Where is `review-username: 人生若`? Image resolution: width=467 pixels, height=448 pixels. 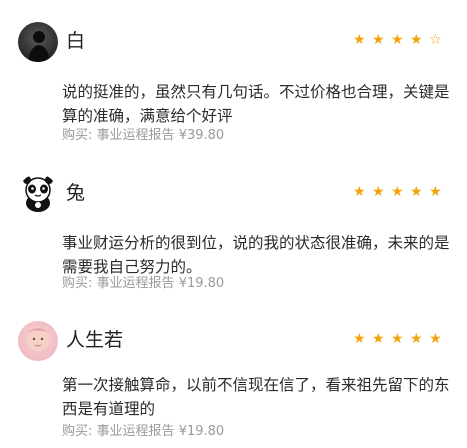
review-username: 人生若 is located at coordinates (95, 340).